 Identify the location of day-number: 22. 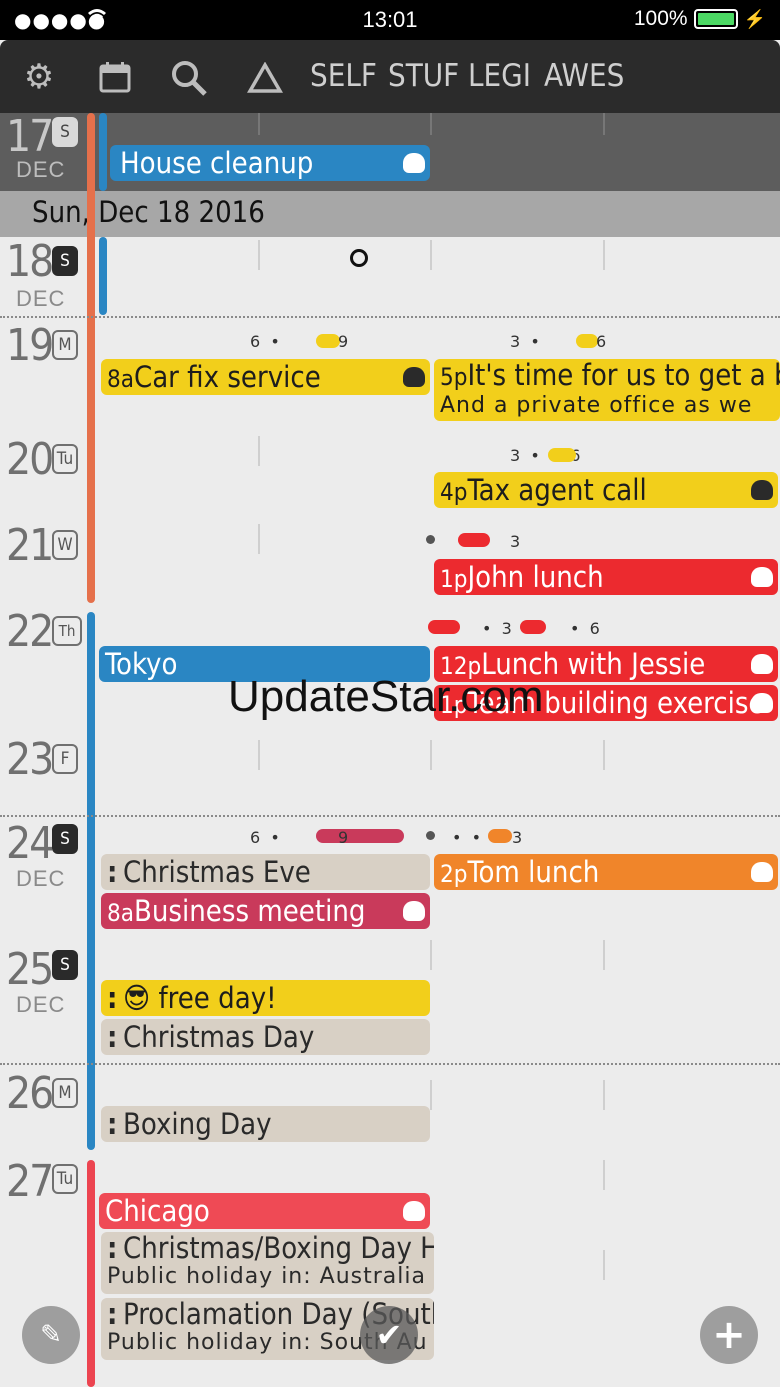
(30, 631).